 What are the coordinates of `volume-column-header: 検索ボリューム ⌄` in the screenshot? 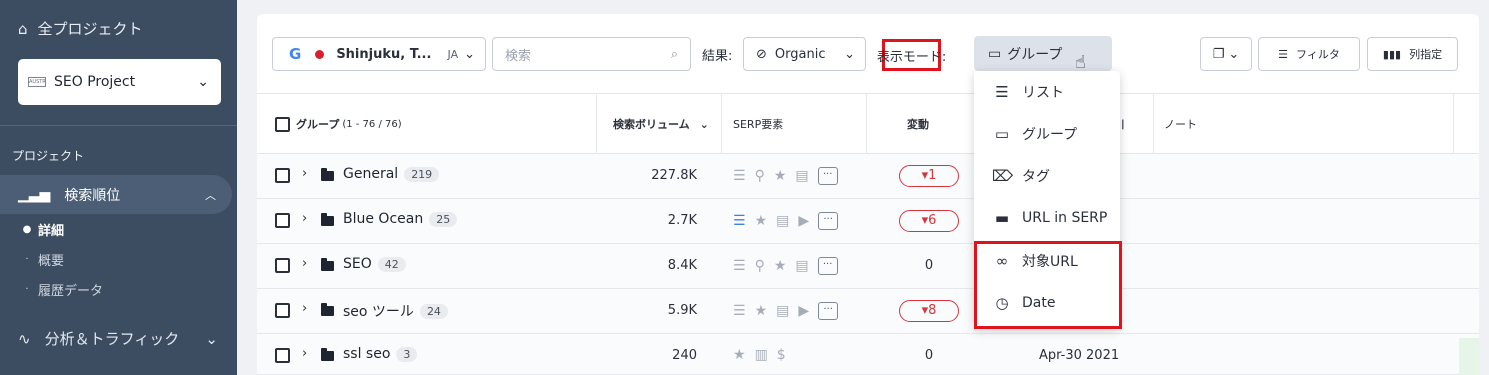 It's located at (661, 124).